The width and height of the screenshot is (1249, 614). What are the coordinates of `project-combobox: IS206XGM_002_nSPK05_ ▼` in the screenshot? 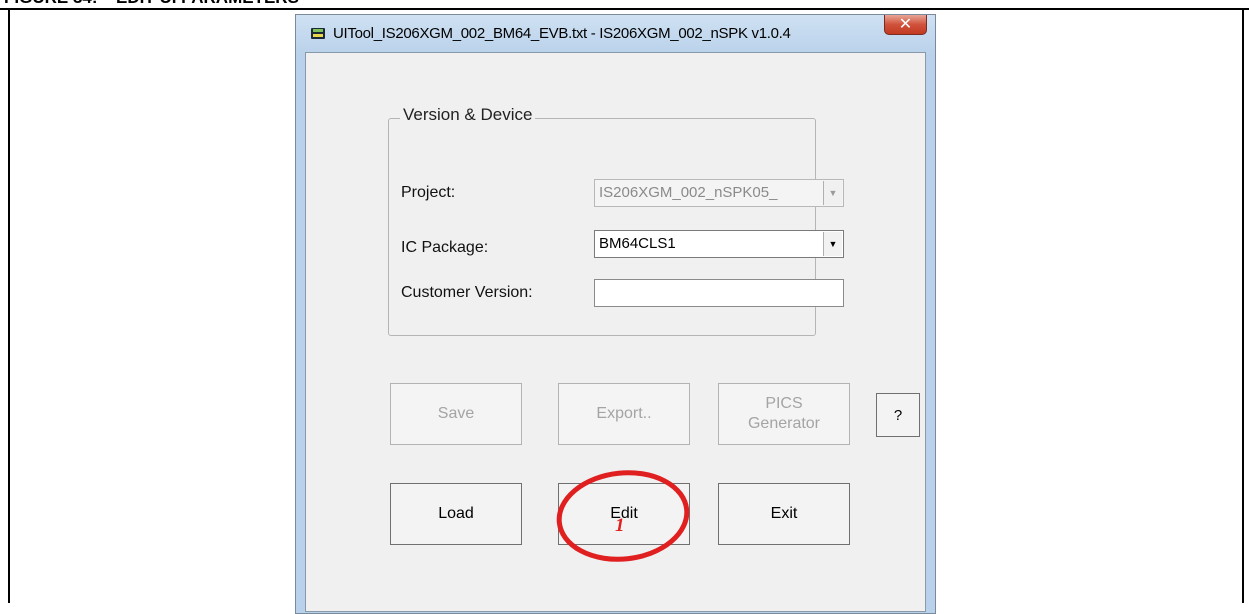 It's located at (719, 193).